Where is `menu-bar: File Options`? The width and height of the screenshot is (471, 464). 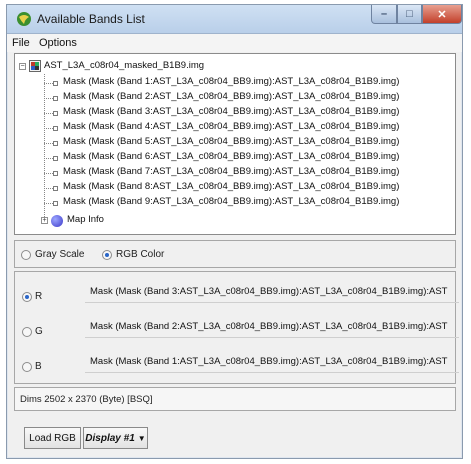 menu-bar: File Options is located at coordinates (234, 43).